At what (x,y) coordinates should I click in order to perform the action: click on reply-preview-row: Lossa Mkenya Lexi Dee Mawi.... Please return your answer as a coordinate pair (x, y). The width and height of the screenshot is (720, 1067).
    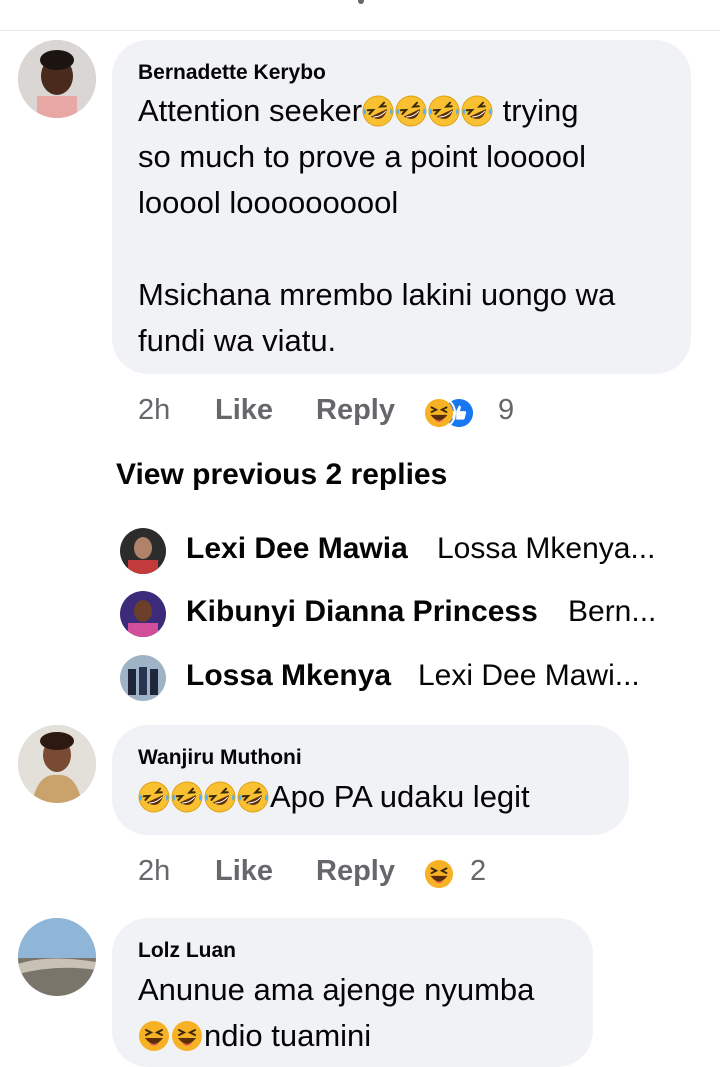
    Looking at the image, I should click on (400, 679).